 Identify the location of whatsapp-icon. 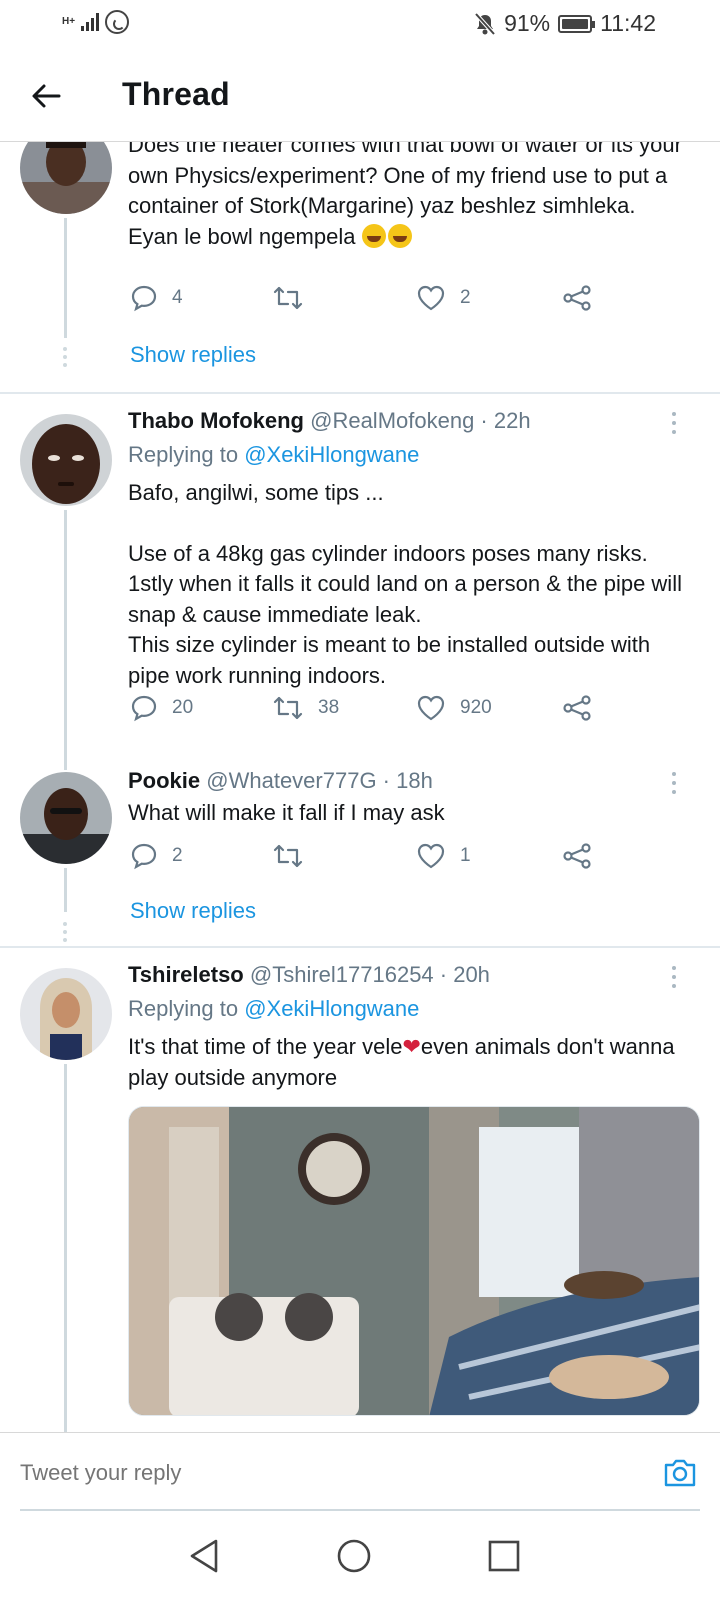
(117, 22).